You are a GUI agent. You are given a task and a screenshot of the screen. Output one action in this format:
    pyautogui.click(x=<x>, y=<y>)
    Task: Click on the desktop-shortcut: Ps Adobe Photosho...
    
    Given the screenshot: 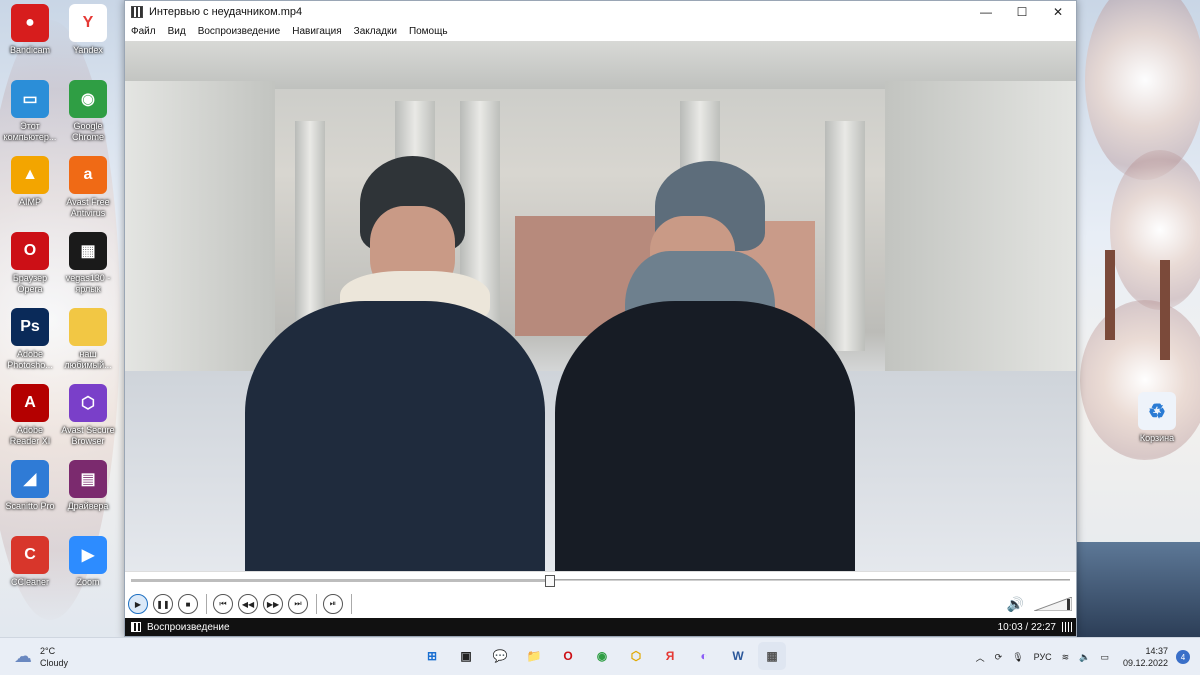 What is the action you would take?
    pyautogui.click(x=30, y=339)
    